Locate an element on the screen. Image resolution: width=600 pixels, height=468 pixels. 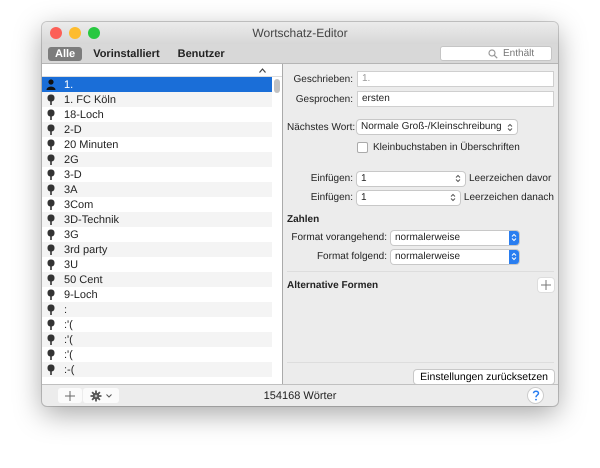
gear-icon is located at coordinates (96, 396).